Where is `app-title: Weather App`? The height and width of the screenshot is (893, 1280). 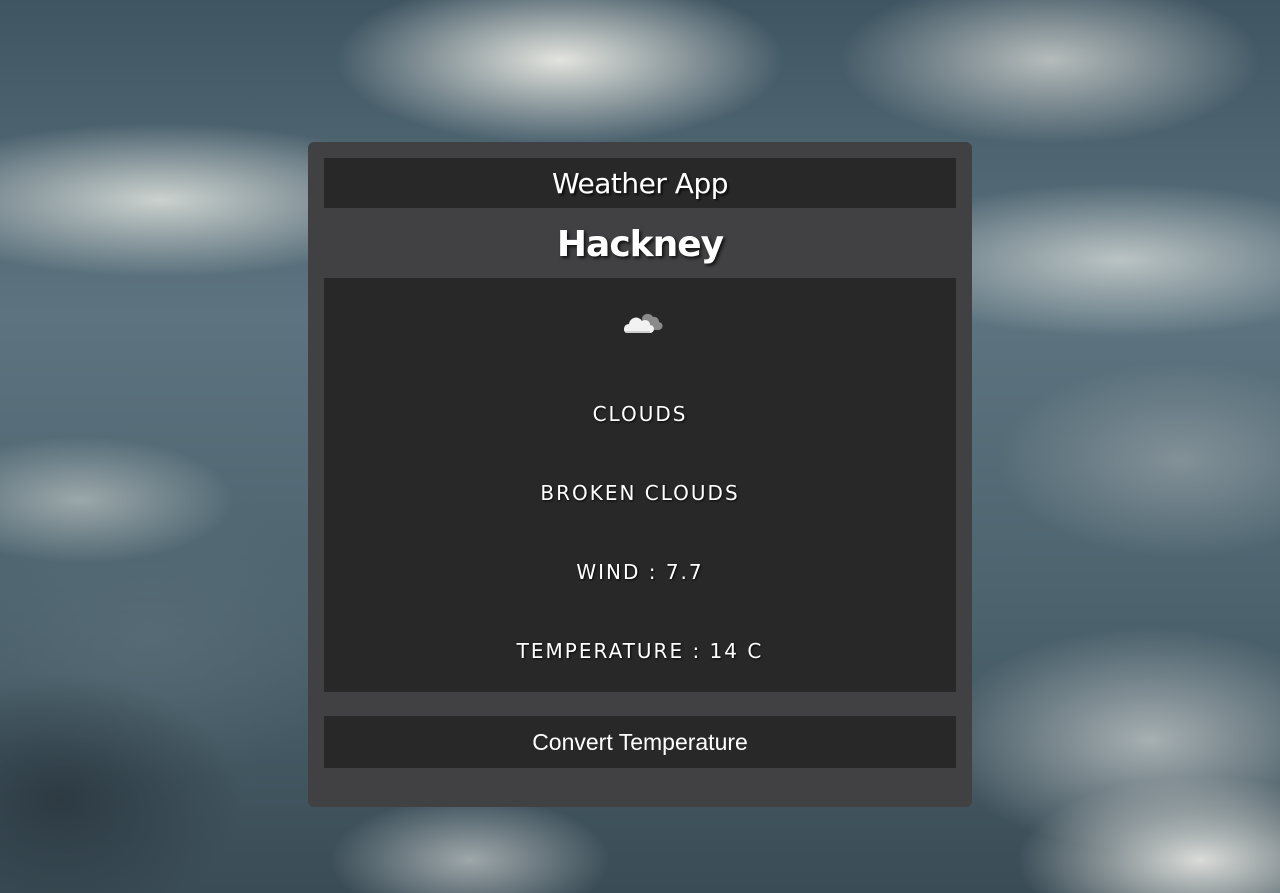 app-title: Weather App is located at coordinates (640, 183).